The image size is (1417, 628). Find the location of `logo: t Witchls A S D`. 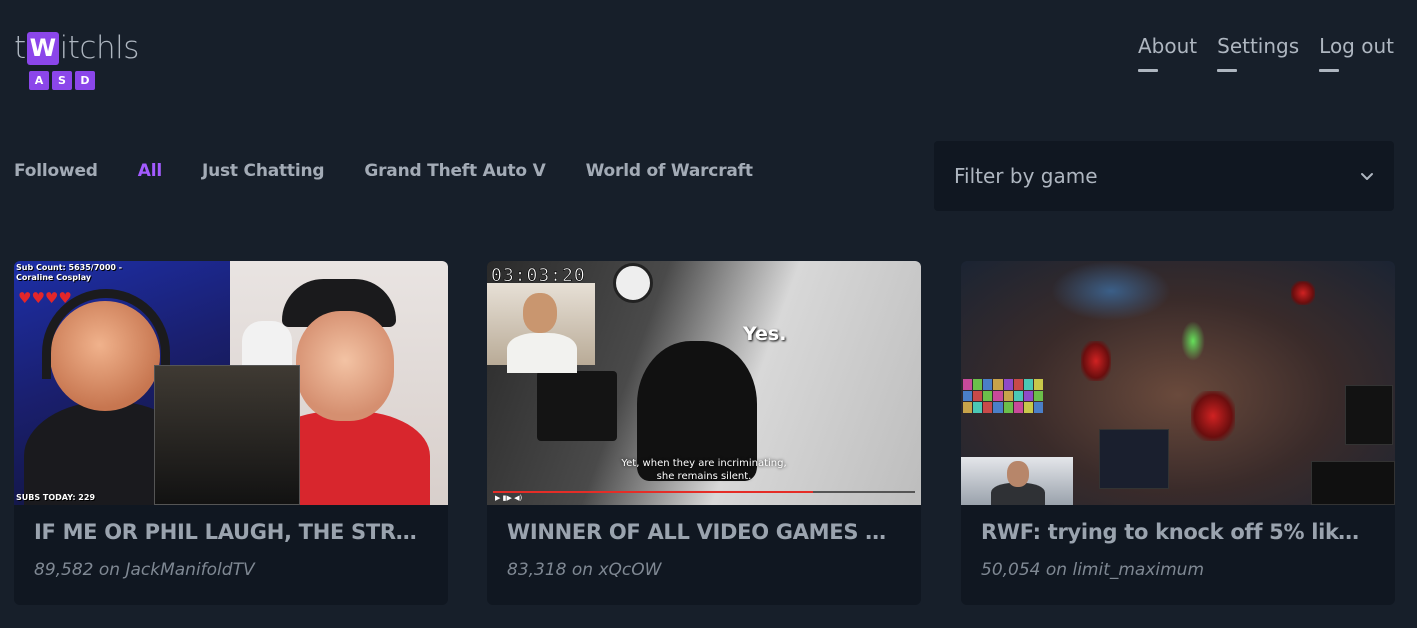

logo: t Witchls A S D is located at coordinates (76, 60).